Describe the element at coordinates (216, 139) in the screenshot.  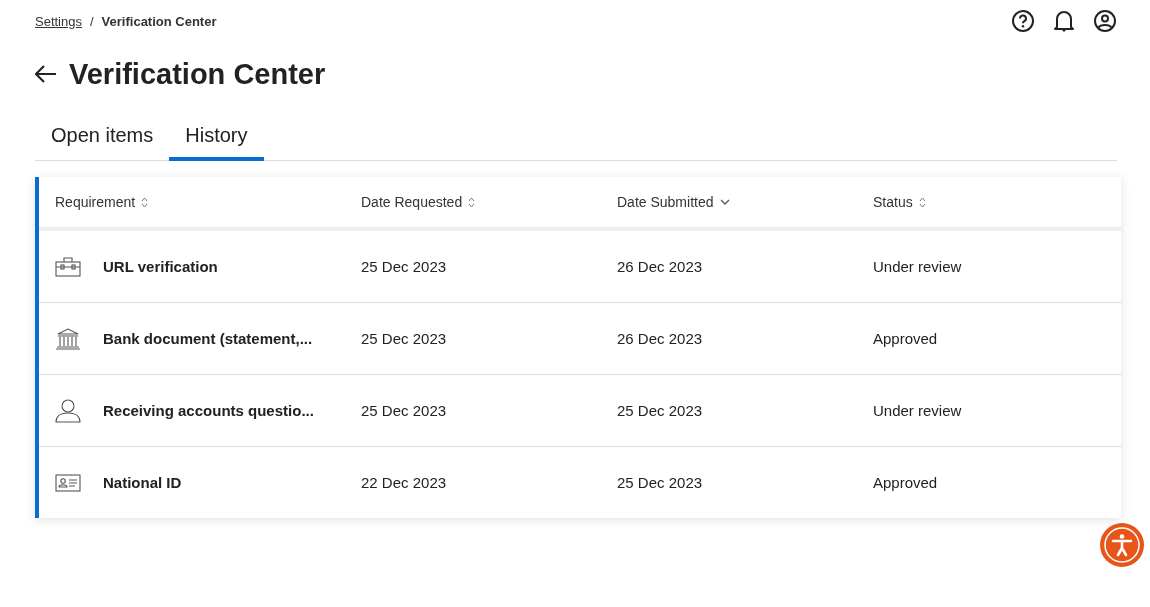
I see `tab: History` at that location.